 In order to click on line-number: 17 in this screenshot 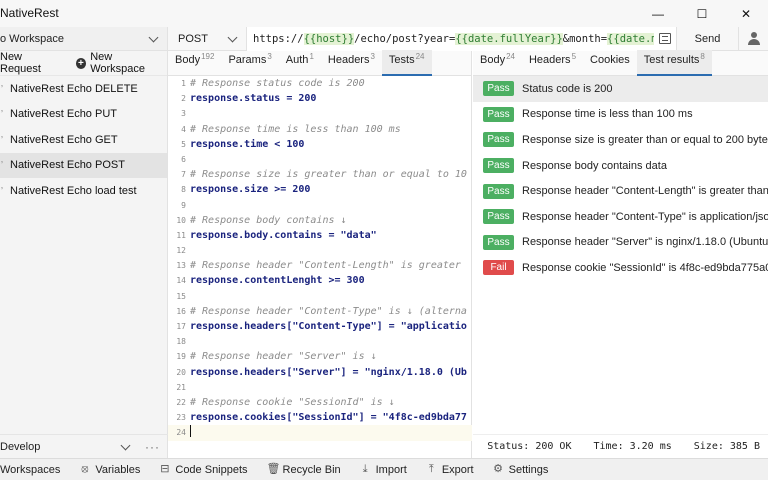, I will do `click(181, 326)`.